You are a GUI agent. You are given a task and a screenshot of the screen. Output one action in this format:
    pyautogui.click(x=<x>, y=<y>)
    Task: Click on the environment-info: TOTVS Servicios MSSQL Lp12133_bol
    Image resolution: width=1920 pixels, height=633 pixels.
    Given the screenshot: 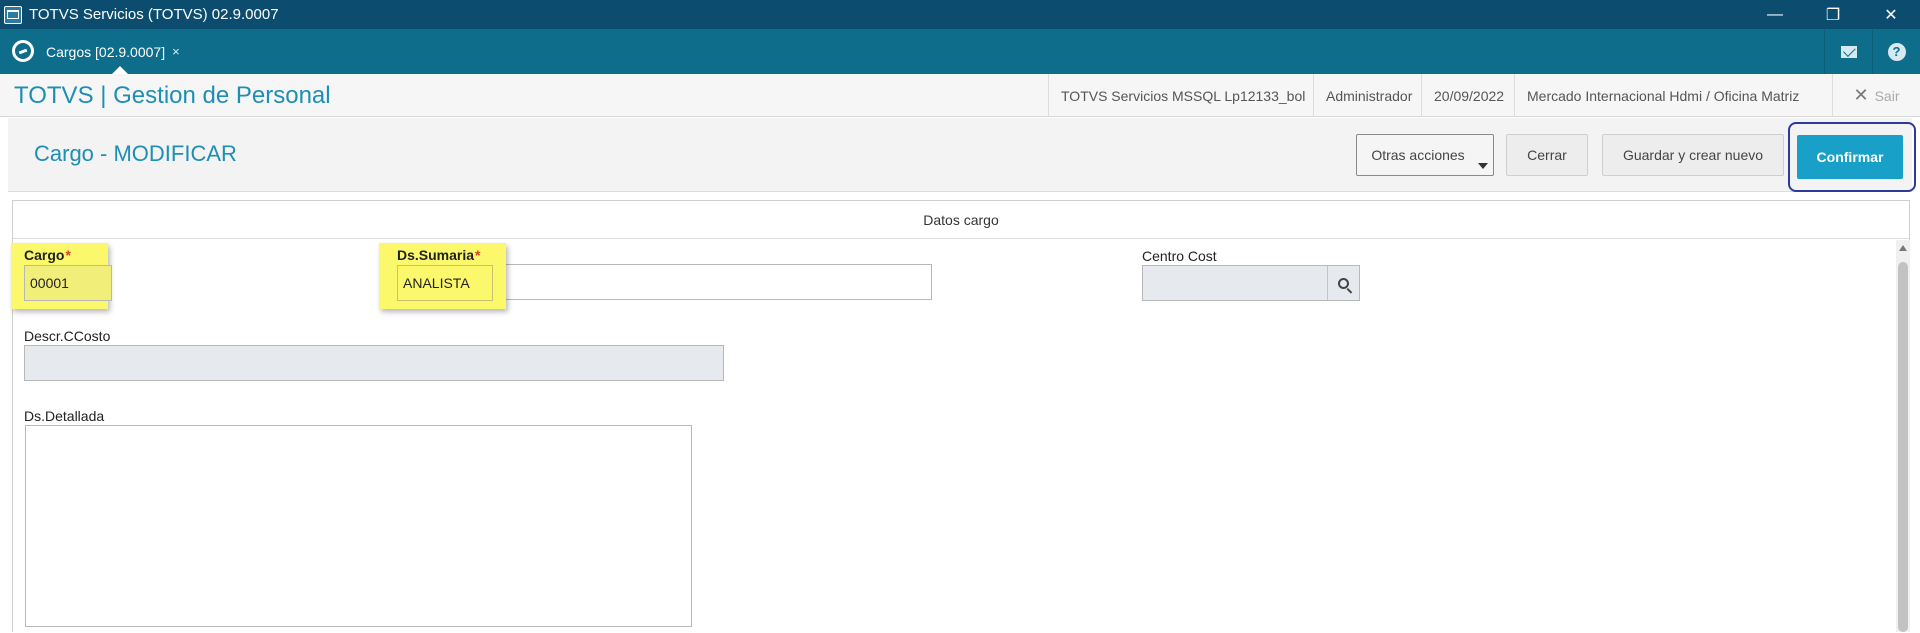 What is the action you would take?
    pyautogui.click(x=1182, y=95)
    